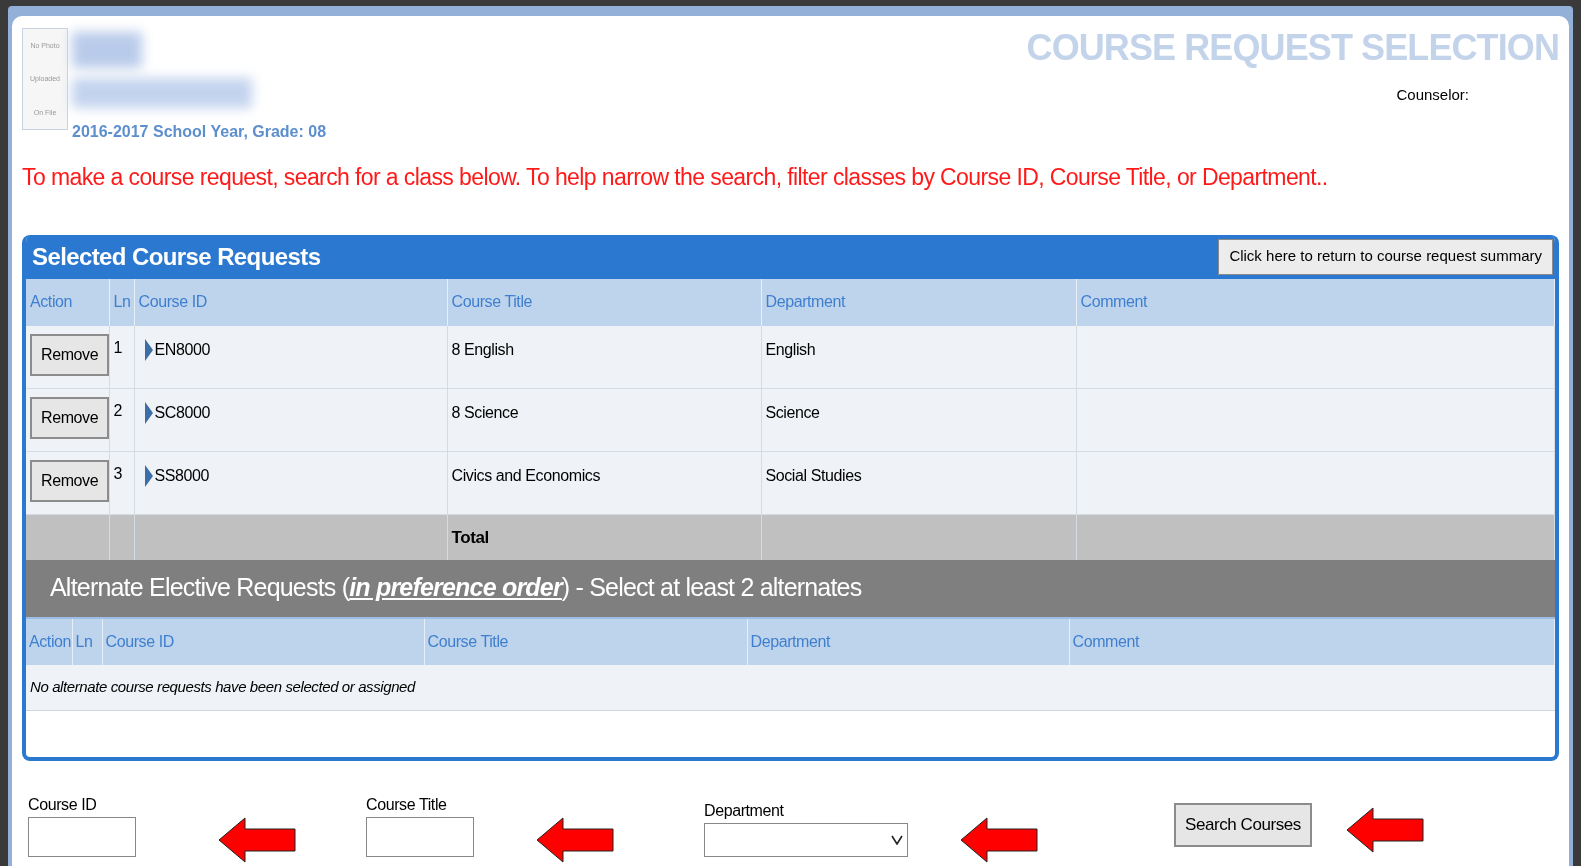  I want to click on chevron-down-icon, so click(897, 839).